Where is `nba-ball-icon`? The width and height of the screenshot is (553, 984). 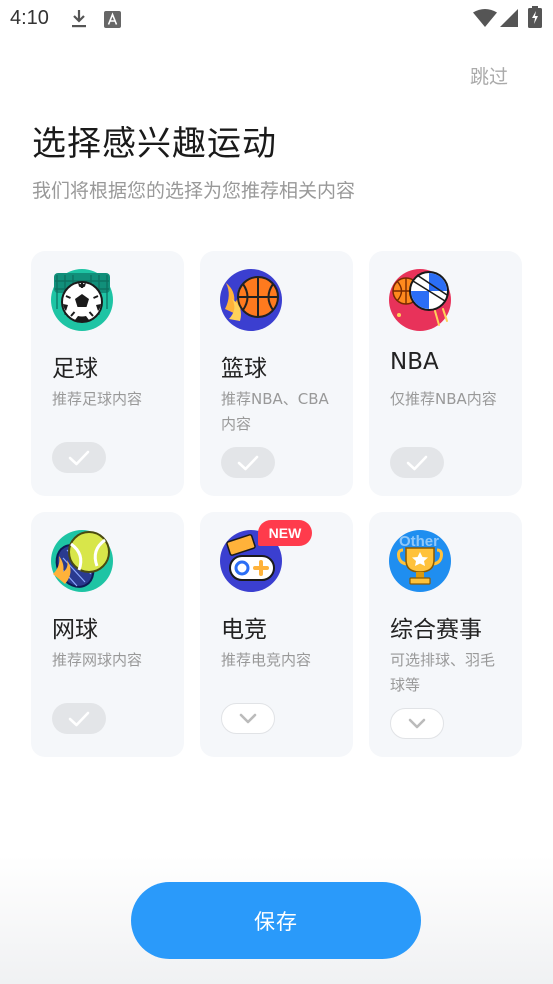 nba-ball-icon is located at coordinates (420, 300).